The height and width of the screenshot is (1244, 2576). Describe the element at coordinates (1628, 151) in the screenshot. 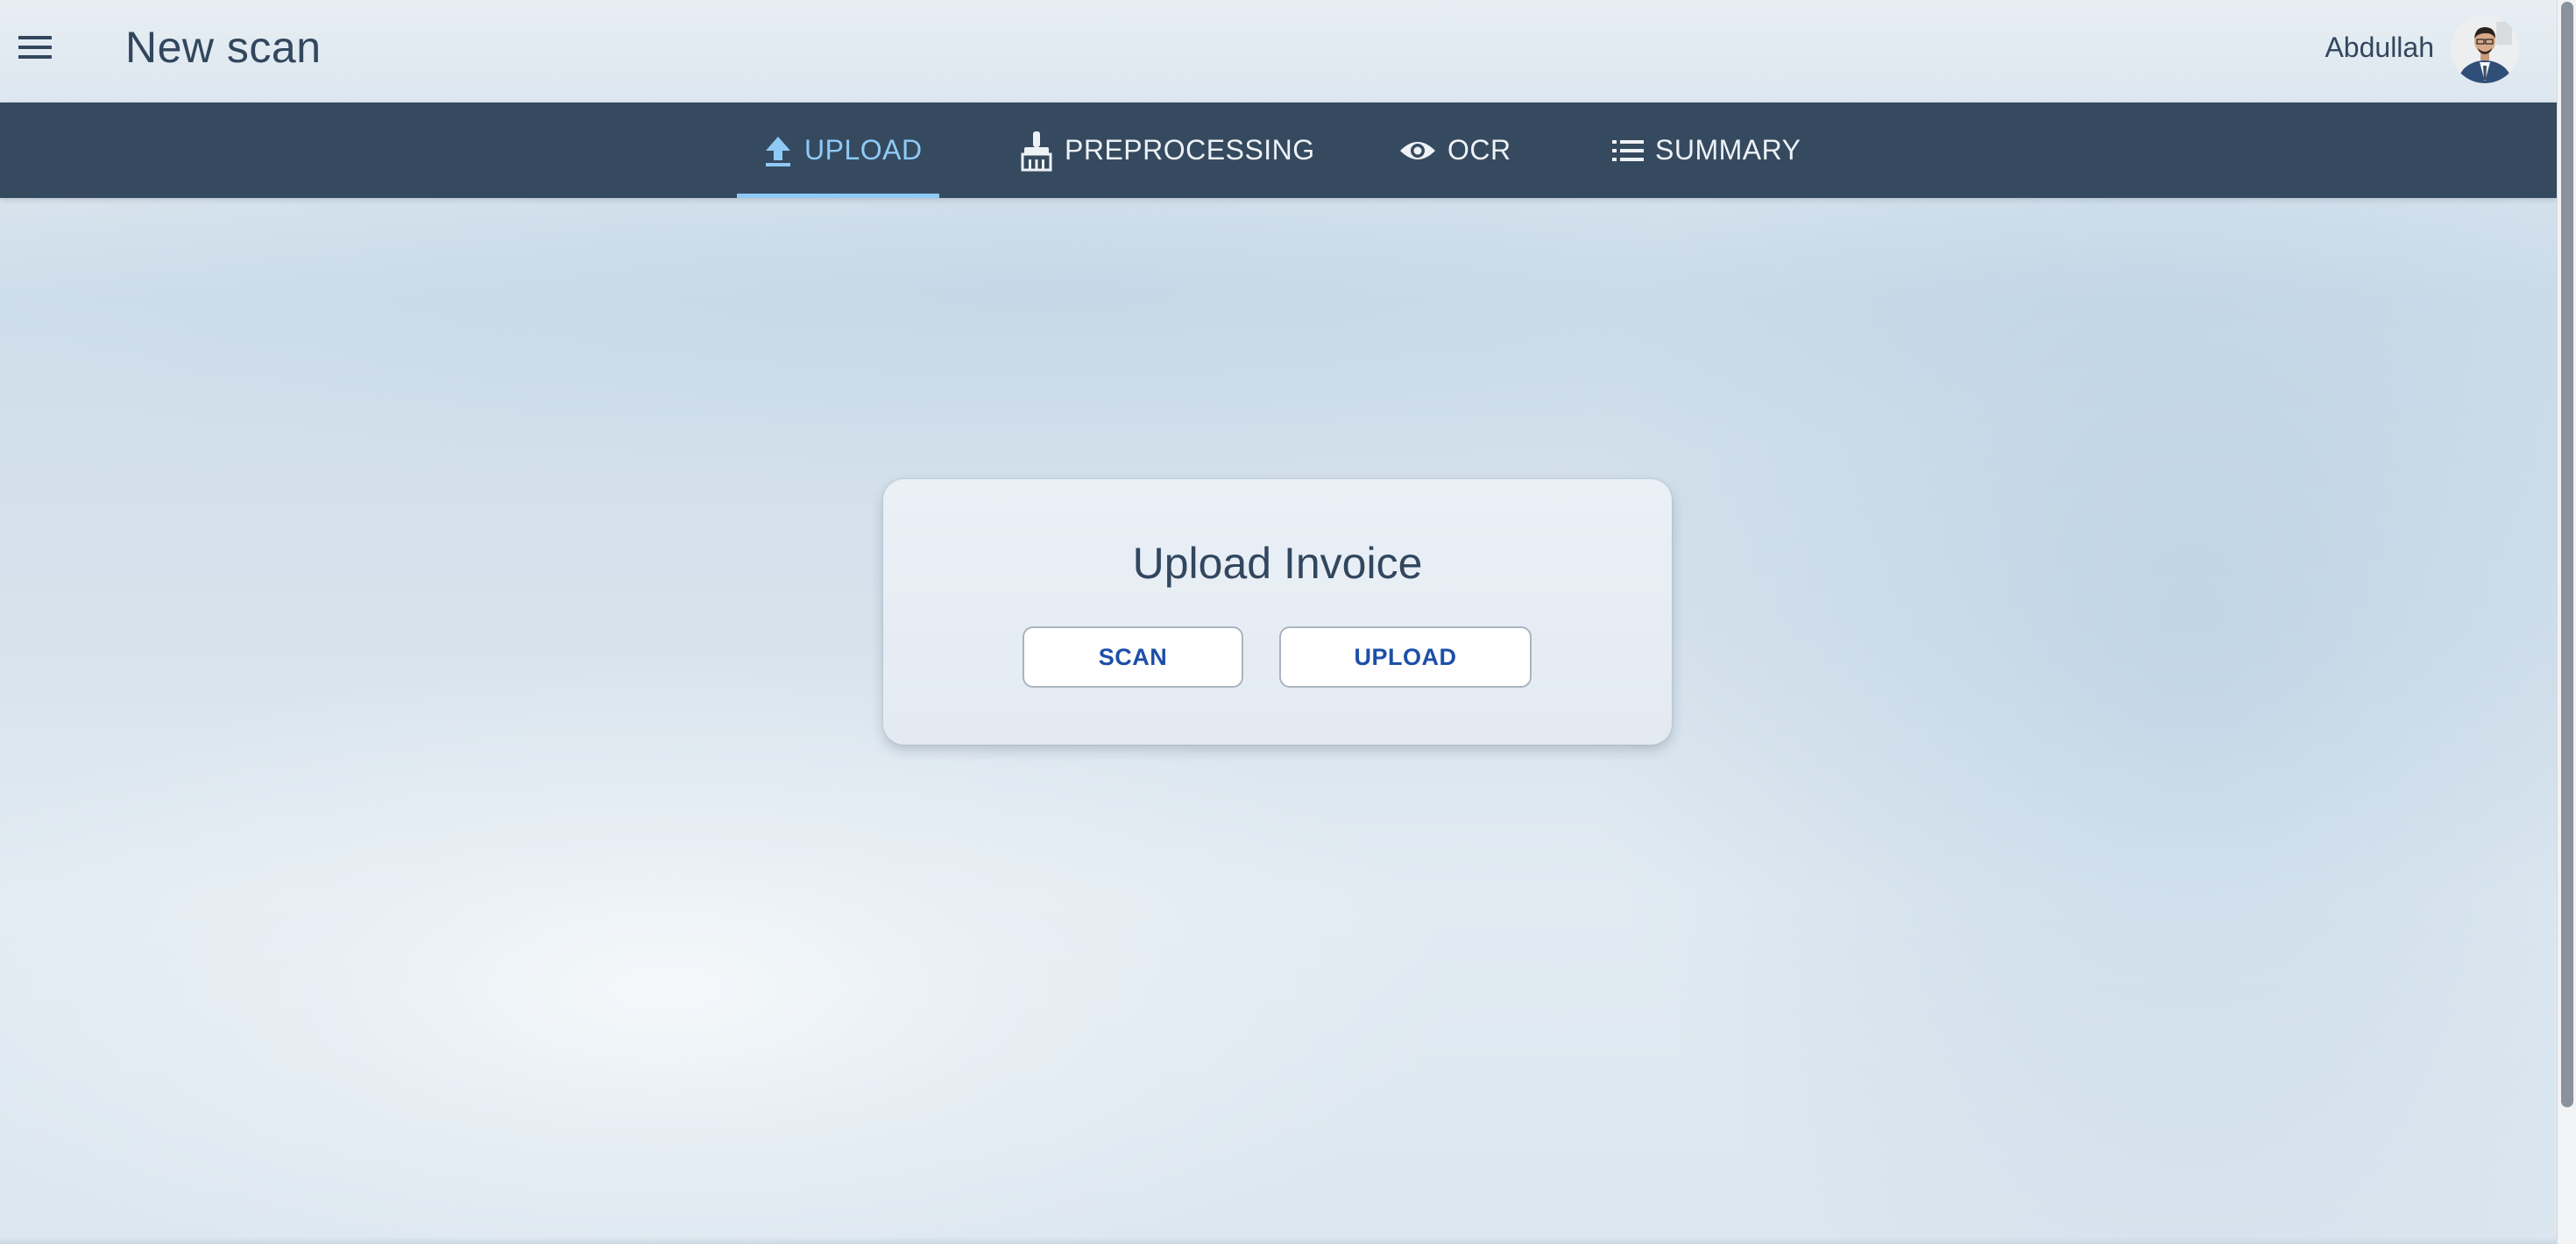

I see `list-icon` at that location.